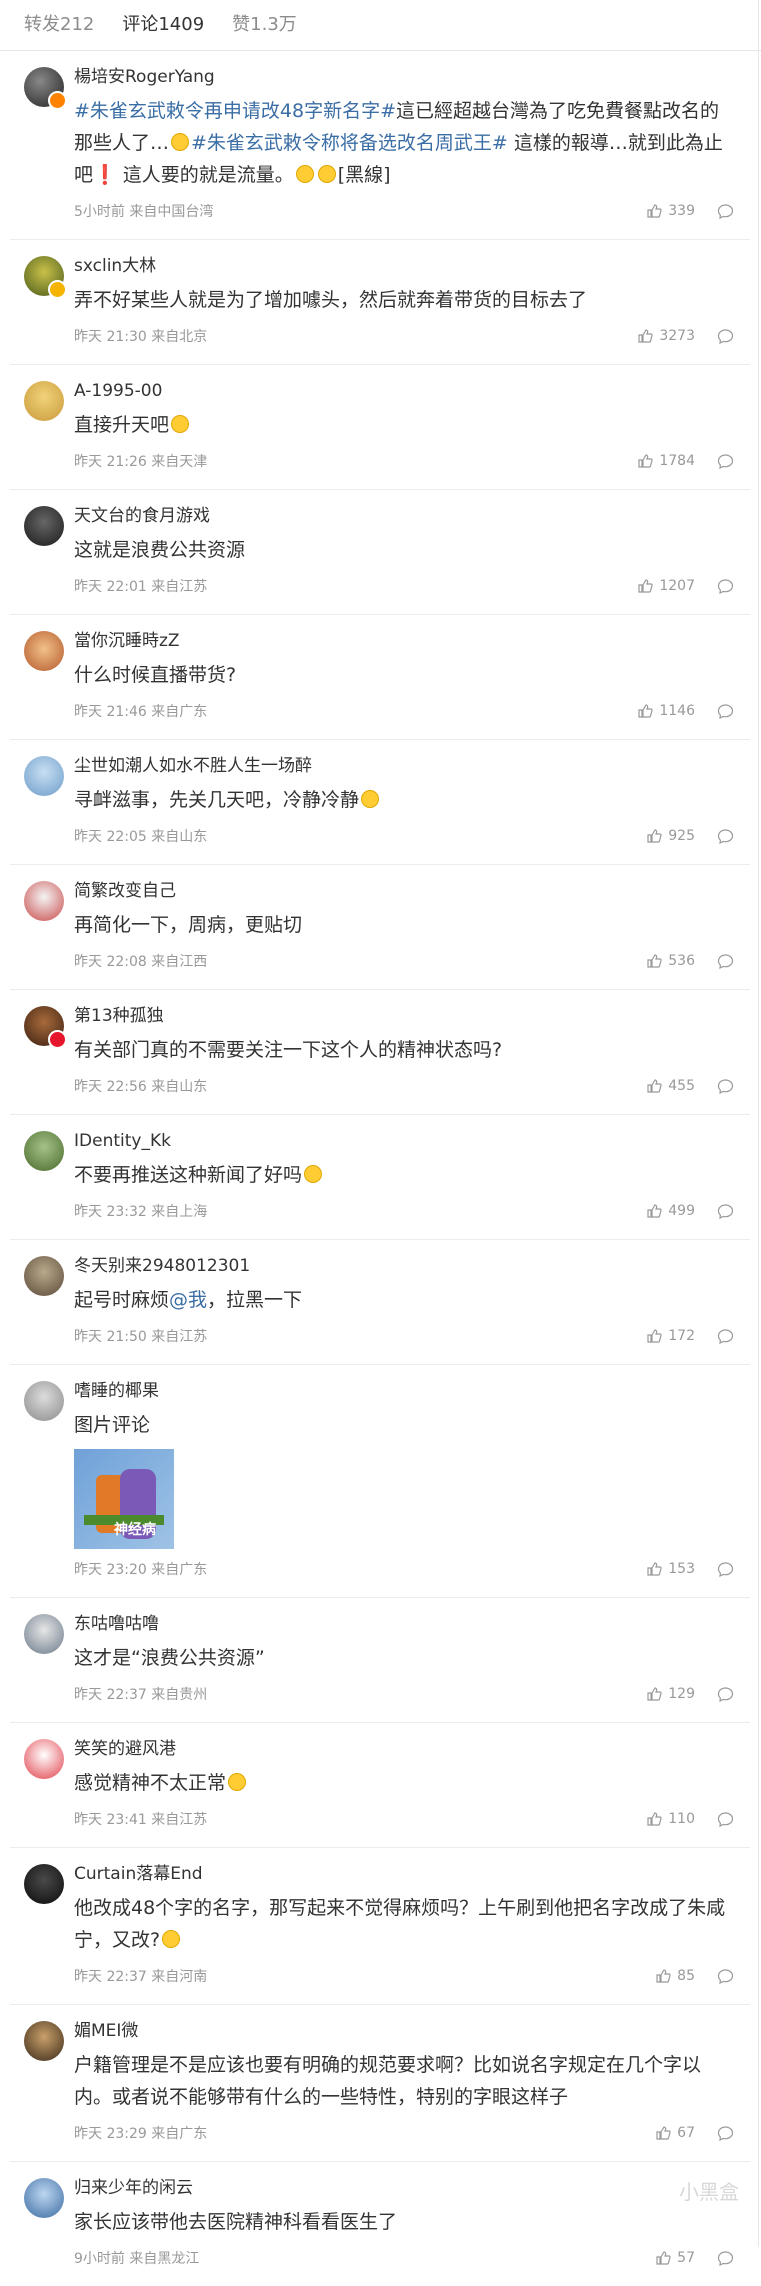  What do you see at coordinates (404, 766) in the screenshot?
I see `username: 尘世如潮人如水不胜人生一场醉` at bounding box center [404, 766].